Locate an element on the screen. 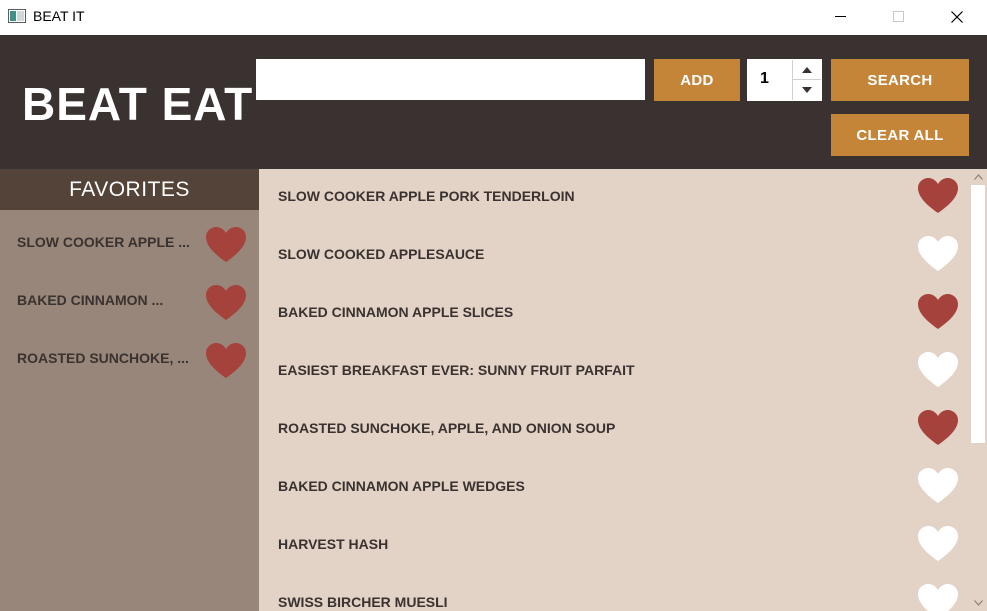  stepper-value: 1 is located at coordinates (764, 79).